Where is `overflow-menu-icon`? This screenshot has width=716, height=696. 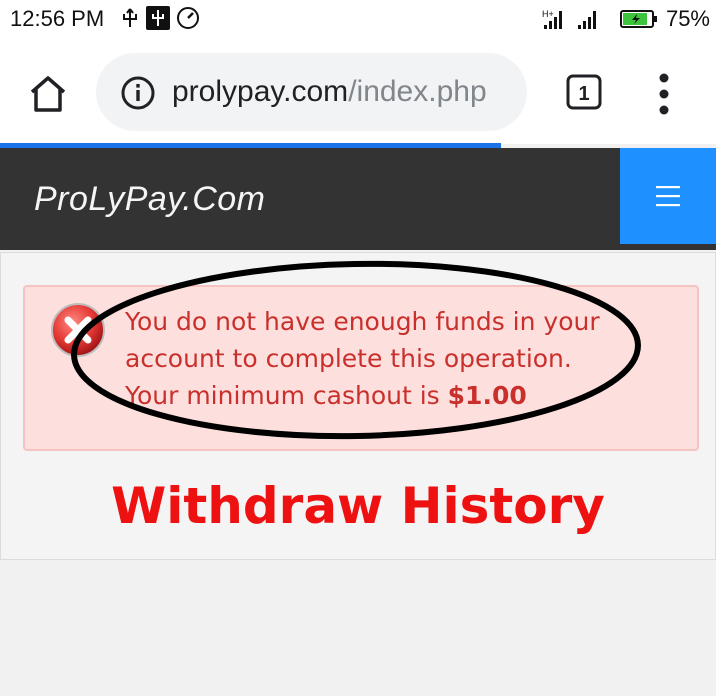 overflow-menu-icon is located at coordinates (664, 94).